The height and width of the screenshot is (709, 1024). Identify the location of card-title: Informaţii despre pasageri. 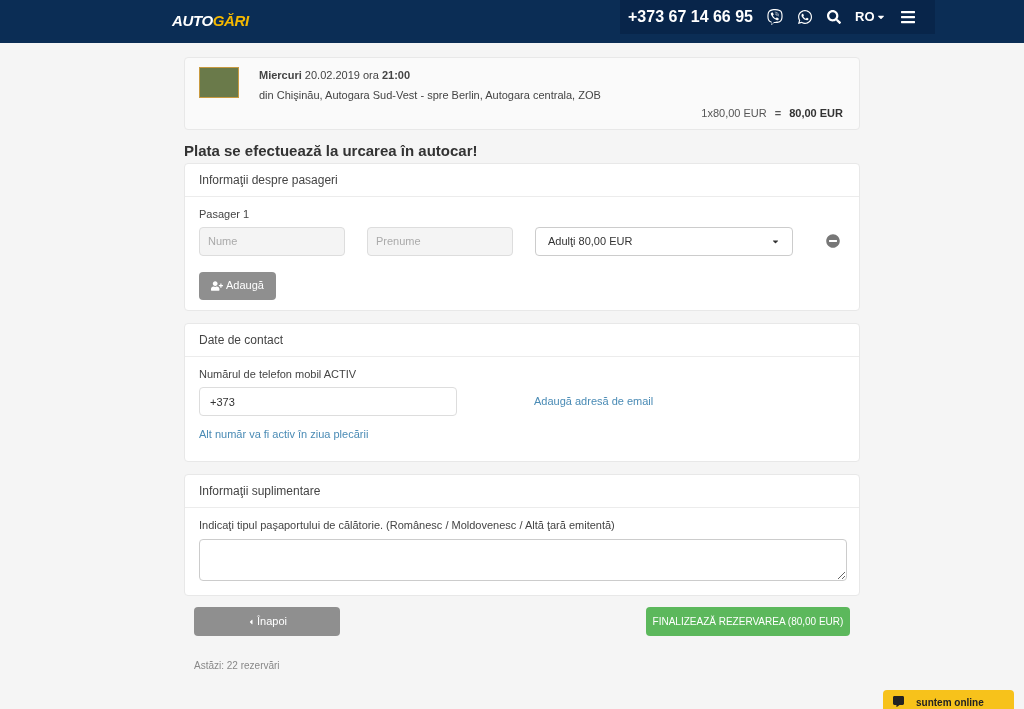
(522, 180).